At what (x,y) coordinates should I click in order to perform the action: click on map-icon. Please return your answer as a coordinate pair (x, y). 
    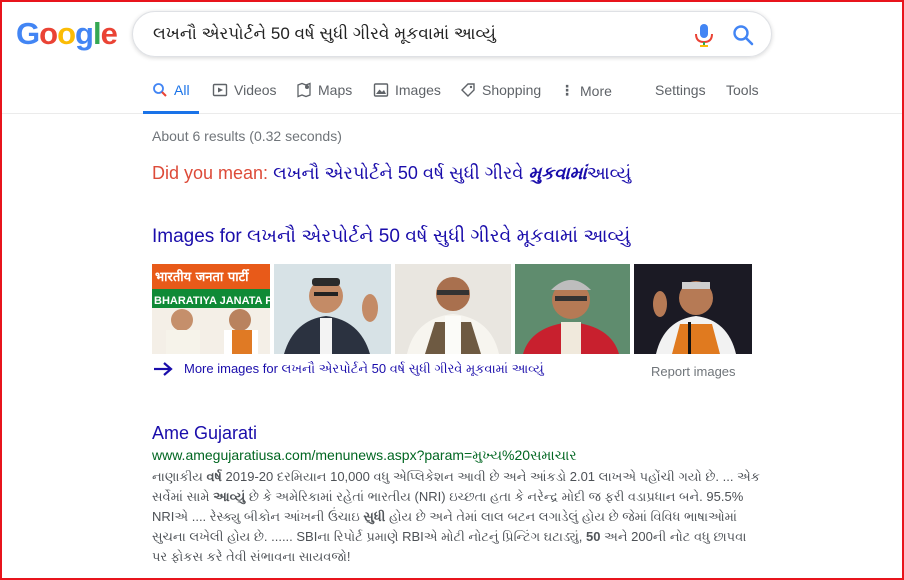
    Looking at the image, I should click on (304, 90).